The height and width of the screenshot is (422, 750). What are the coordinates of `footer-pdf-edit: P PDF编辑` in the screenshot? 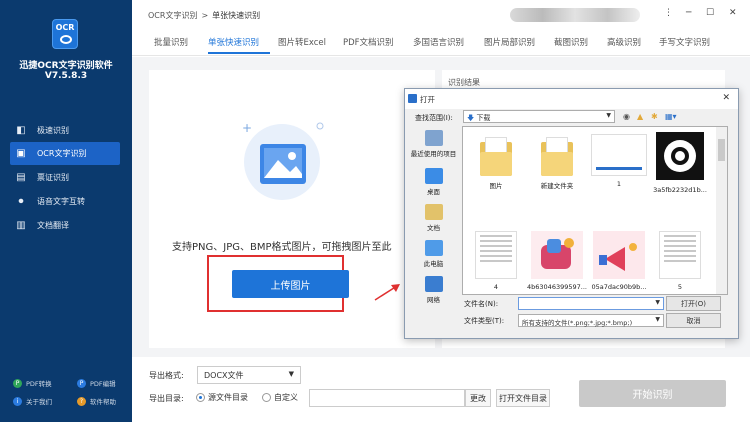 It's located at (96, 383).